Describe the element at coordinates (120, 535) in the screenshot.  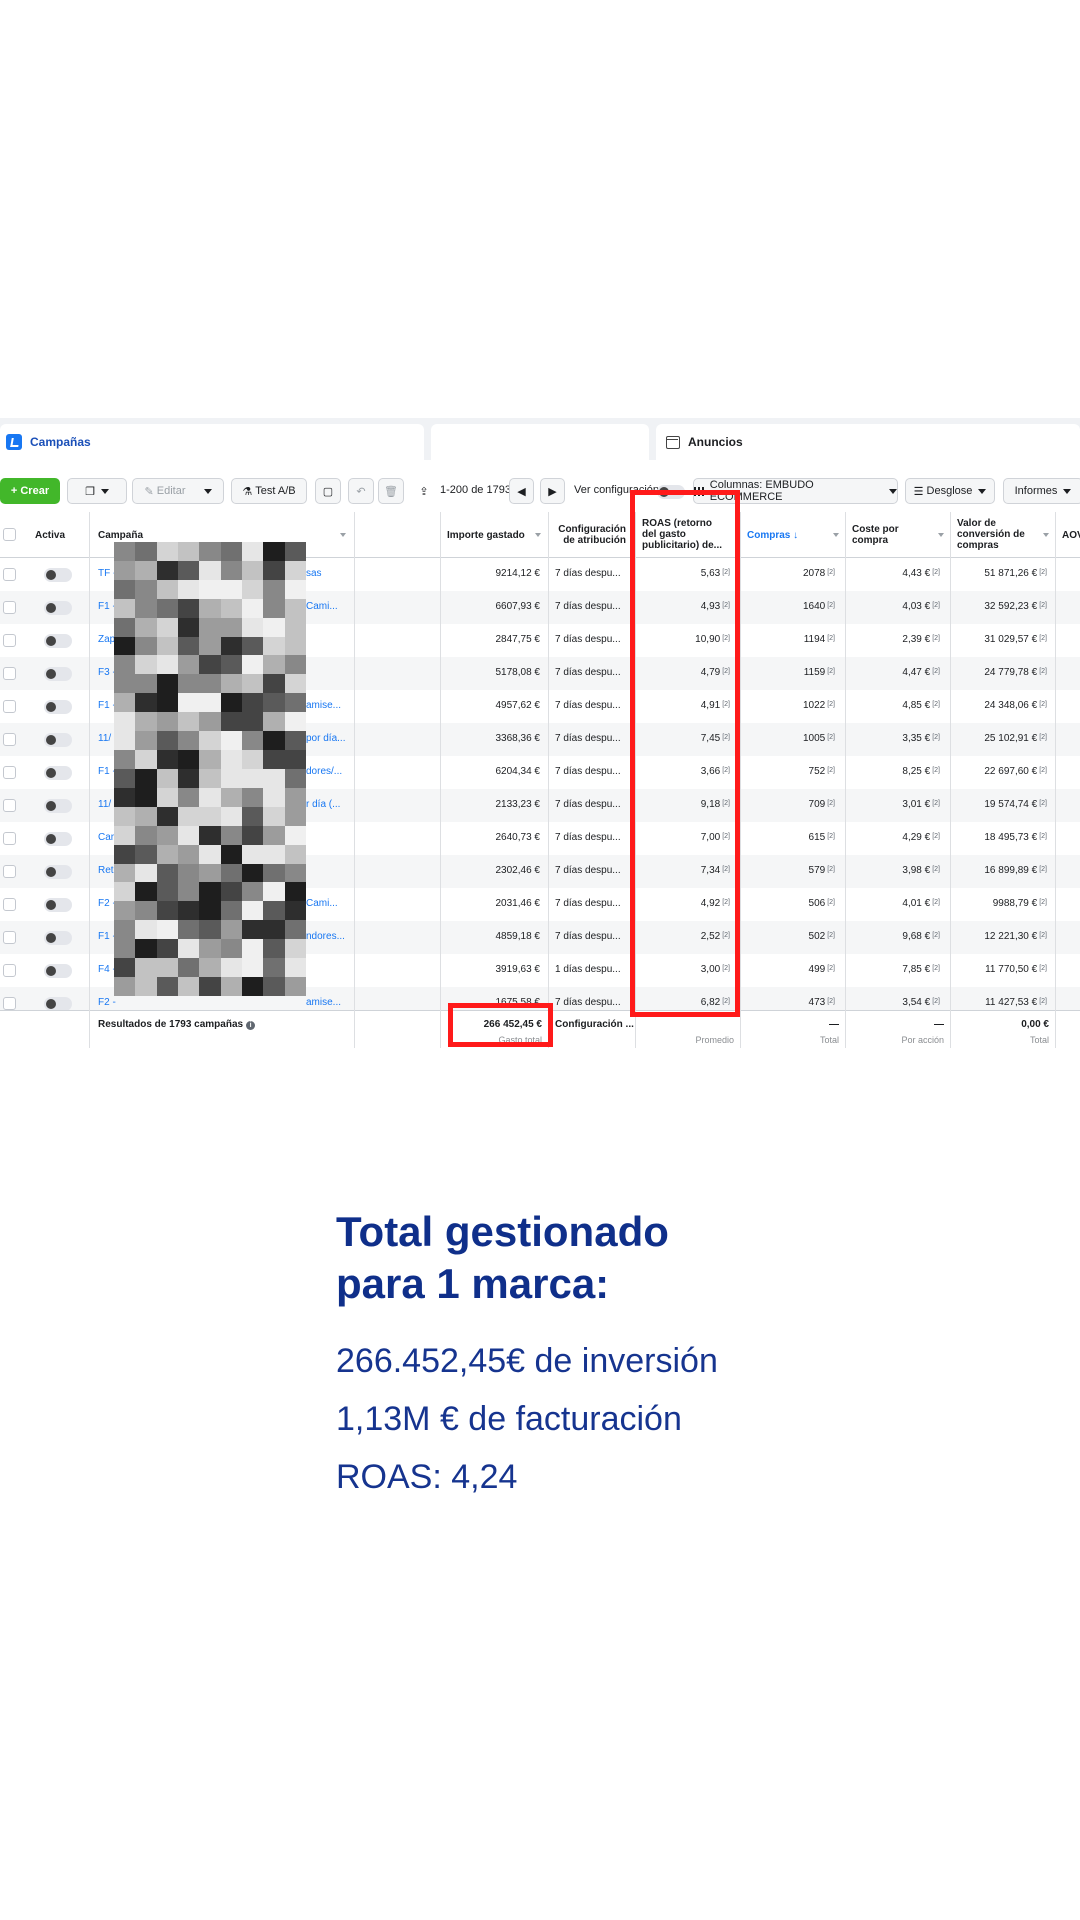
I see `header-campaign: Campaña` at that location.